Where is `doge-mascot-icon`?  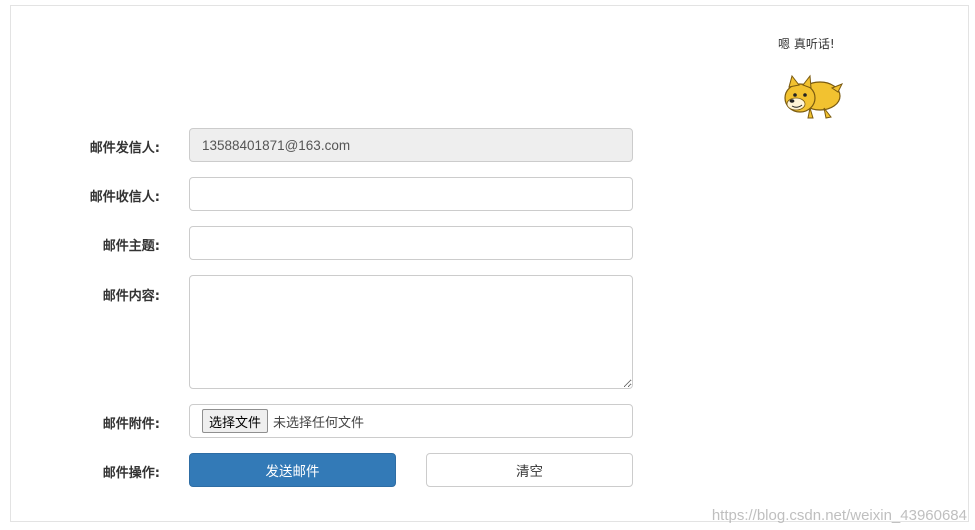
doge-mascot-icon is located at coordinates (814, 96).